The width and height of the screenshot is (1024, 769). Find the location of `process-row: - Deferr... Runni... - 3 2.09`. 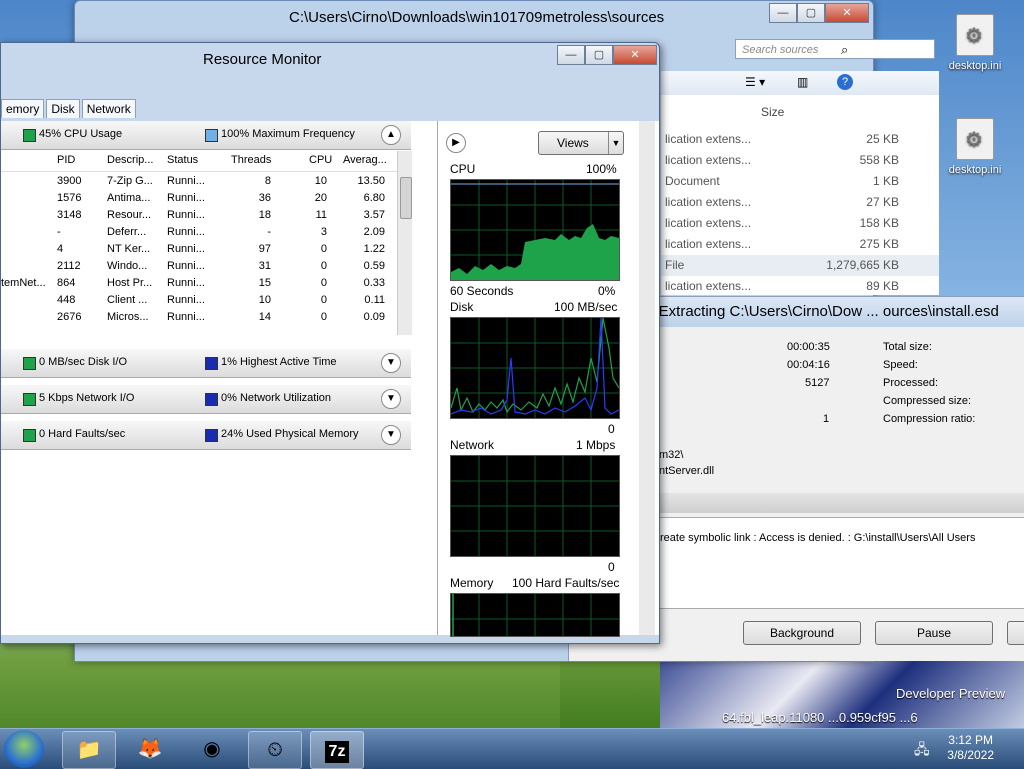

process-row: - Deferr... Runni... - 3 2.09 is located at coordinates (200, 232).